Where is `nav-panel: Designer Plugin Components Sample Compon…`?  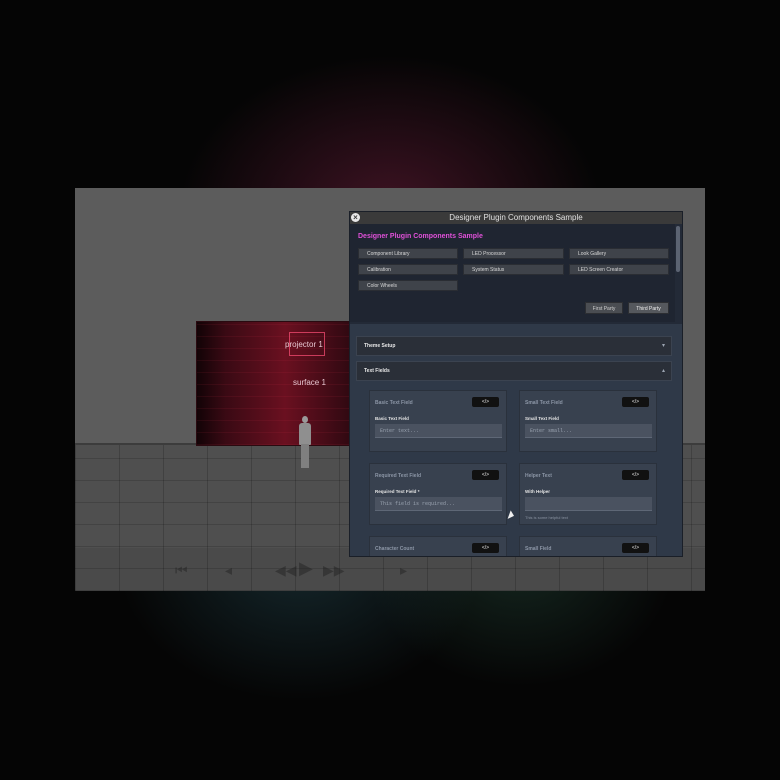 nav-panel: Designer Plugin Components Sample Compon… is located at coordinates (512, 273).